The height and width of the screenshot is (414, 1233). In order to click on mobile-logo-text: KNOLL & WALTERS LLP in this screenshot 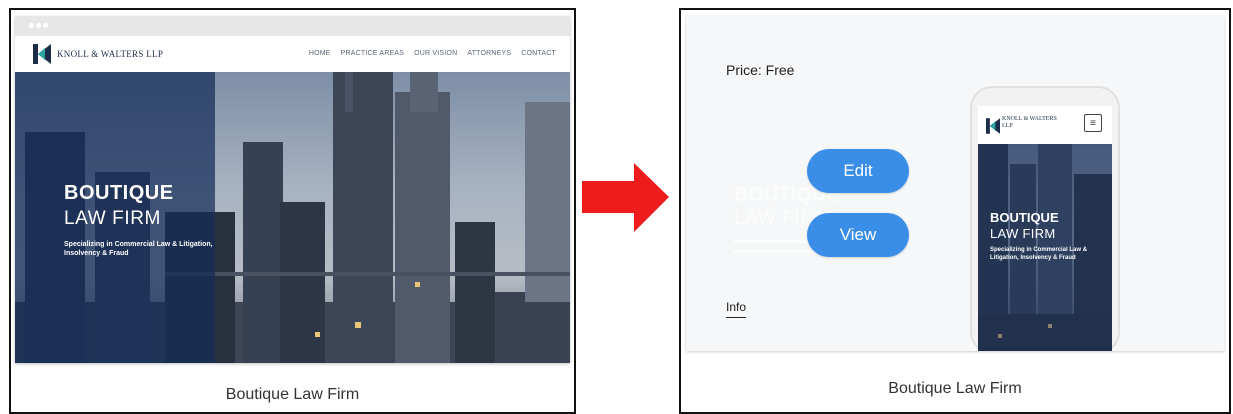, I will do `click(1029, 122)`.